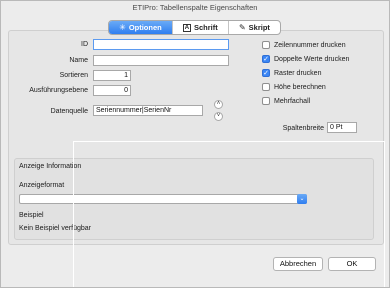 This screenshot has height=288, width=390. Describe the element at coordinates (145, 27) in the screenshot. I see `tab-optionen-label: Optionen` at that location.